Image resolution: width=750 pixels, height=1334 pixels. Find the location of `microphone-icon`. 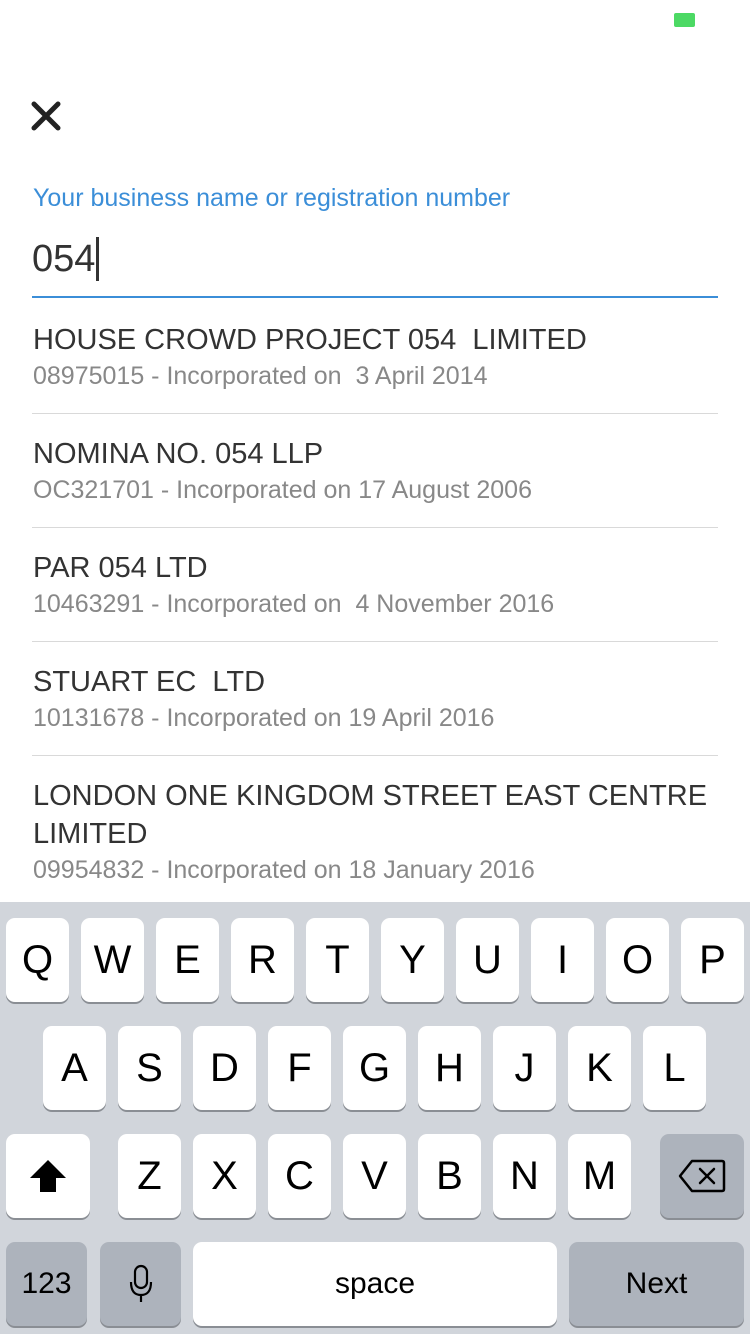

microphone-icon is located at coordinates (140, 1283).